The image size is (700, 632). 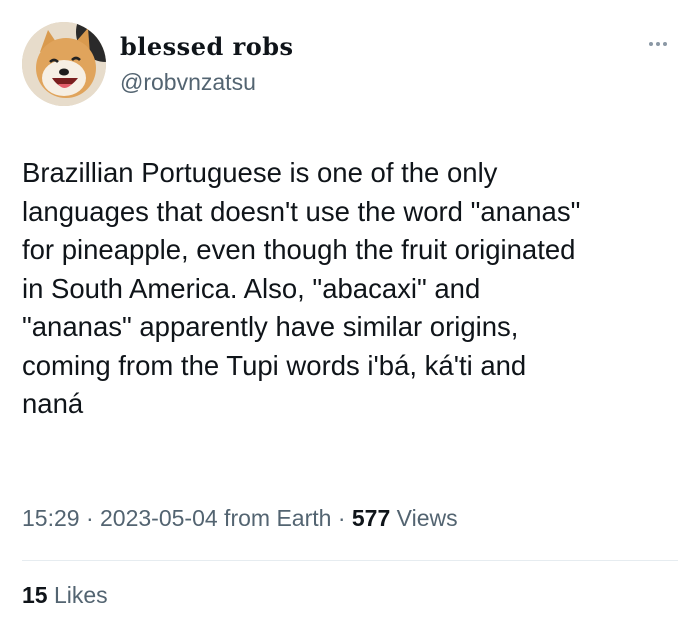 What do you see at coordinates (51, 518) in the screenshot?
I see `tweet-time: 15:29` at bounding box center [51, 518].